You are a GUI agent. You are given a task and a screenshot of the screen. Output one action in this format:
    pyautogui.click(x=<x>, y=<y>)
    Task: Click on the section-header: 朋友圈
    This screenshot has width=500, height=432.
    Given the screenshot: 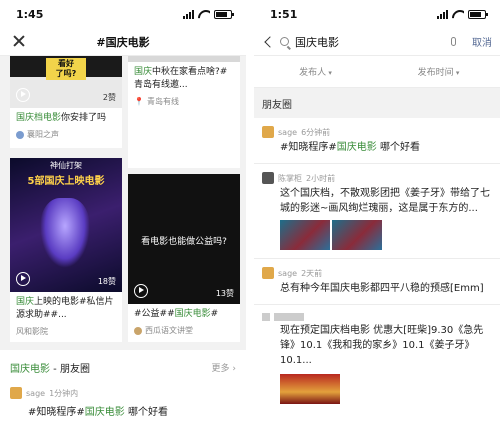 What is the action you would take?
    pyautogui.click(x=377, y=103)
    